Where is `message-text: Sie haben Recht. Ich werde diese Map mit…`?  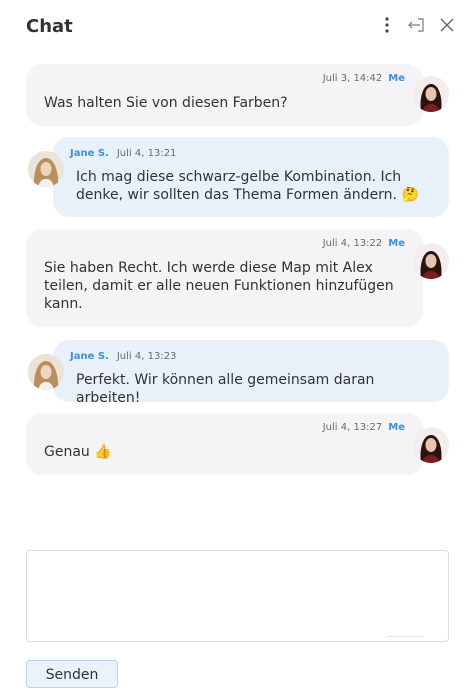
message-text: Sie haben Recht. Ich werde diese Map mit… is located at coordinates (220, 286).